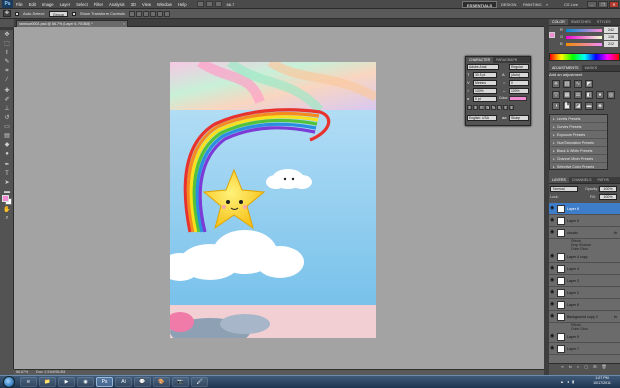 This screenshot has width=620, height=388. What do you see at coordinates (485, 75) in the screenshot?
I see `font-size-input: 30.5 pt` at bounding box center [485, 75].